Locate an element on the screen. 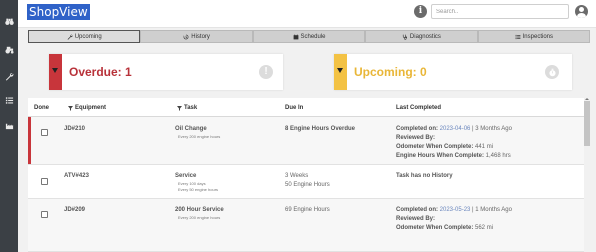 Image resolution: width=596 pixels, height=252 pixels. search-input is located at coordinates (500, 11).